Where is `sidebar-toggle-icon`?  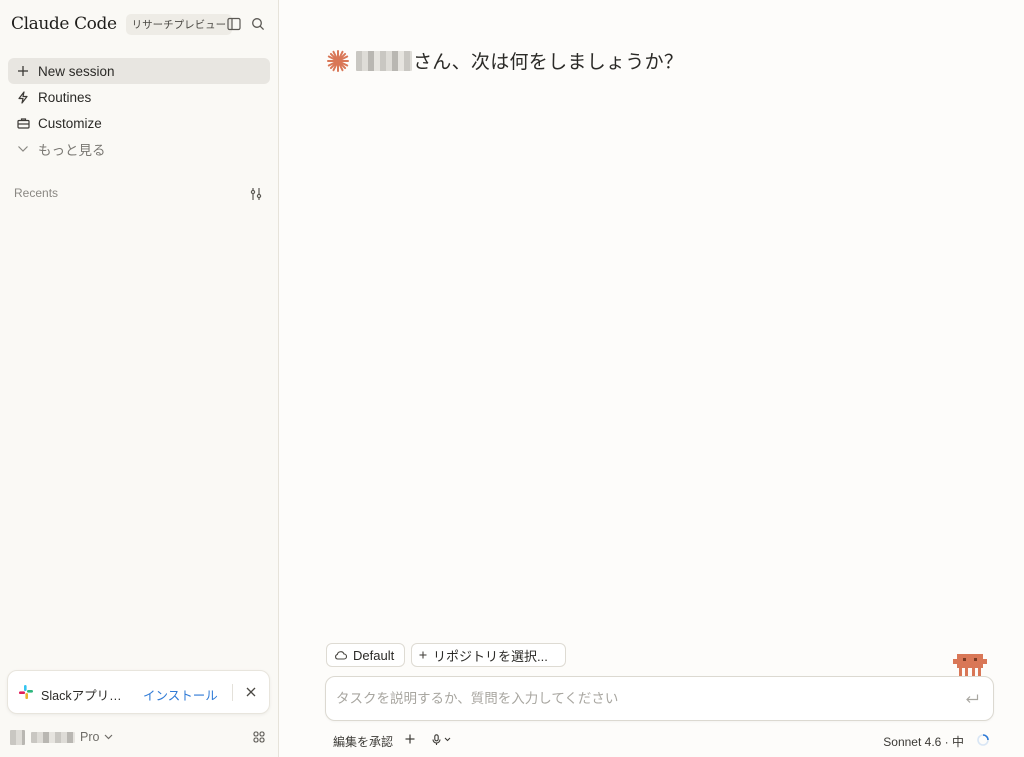
sidebar-toggle-icon is located at coordinates (234, 24).